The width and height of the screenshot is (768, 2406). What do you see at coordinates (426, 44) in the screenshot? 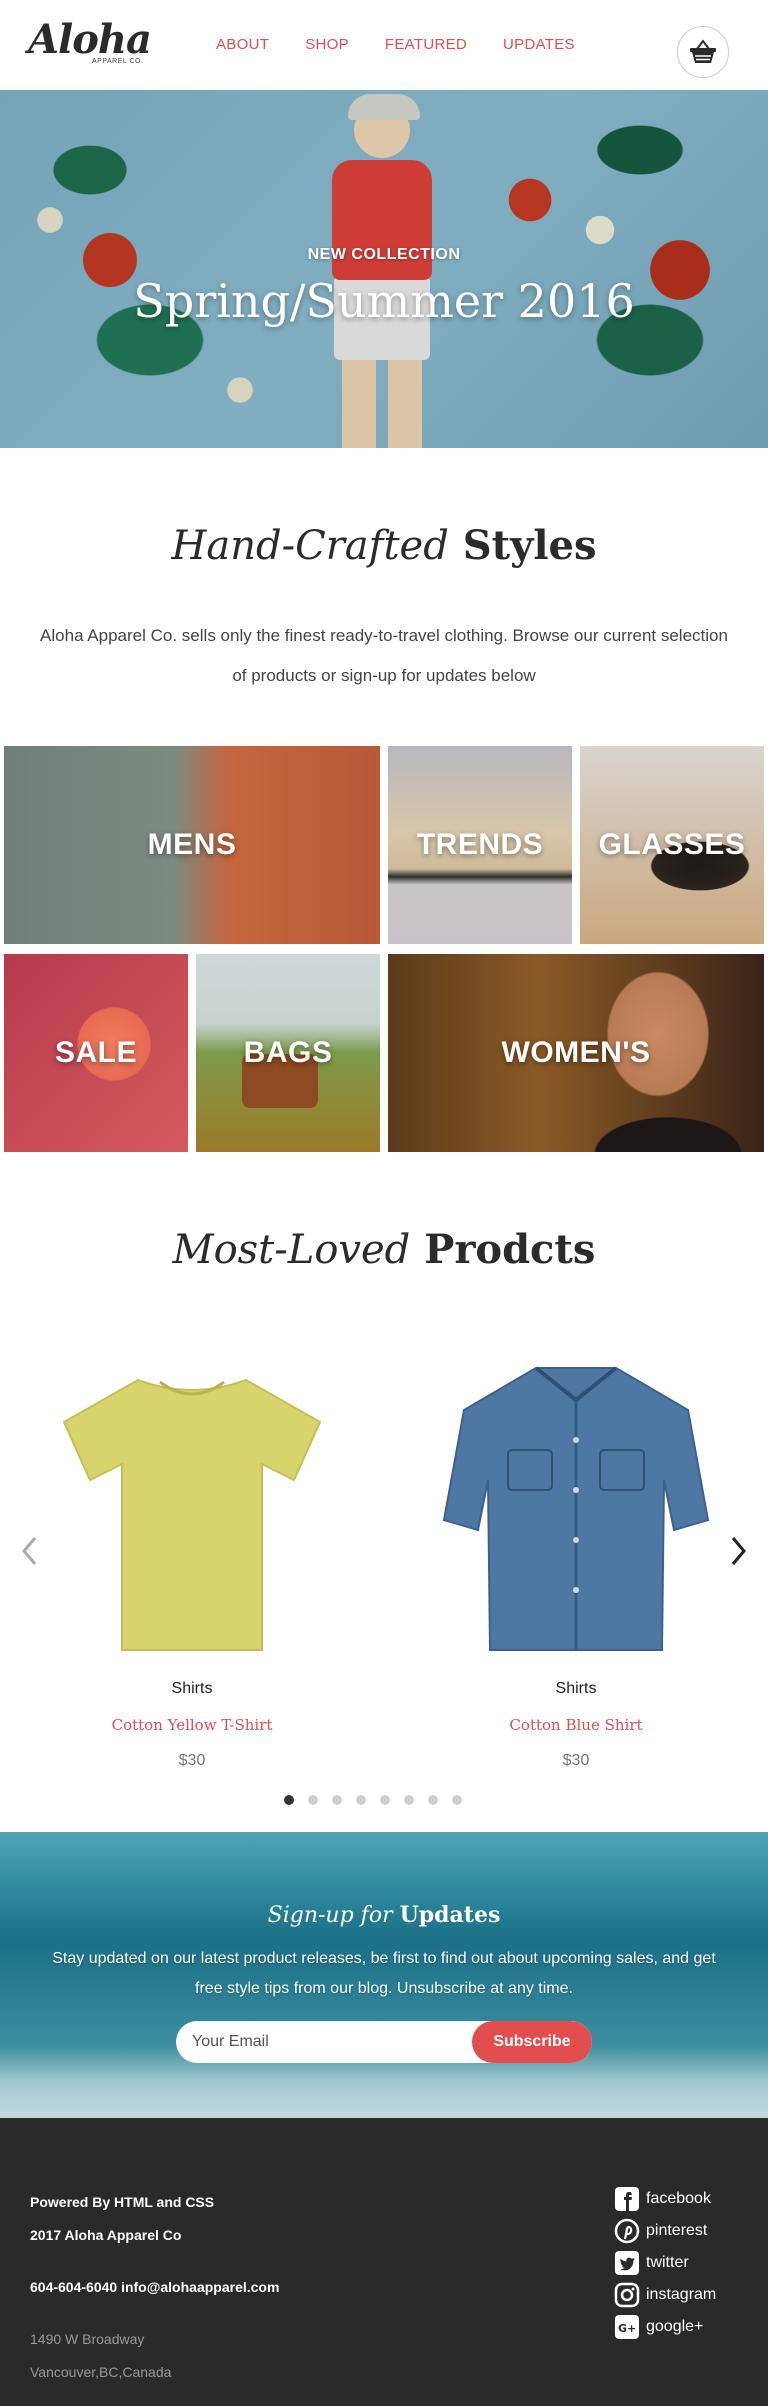
I see `nav-featured: FEATURED` at bounding box center [426, 44].